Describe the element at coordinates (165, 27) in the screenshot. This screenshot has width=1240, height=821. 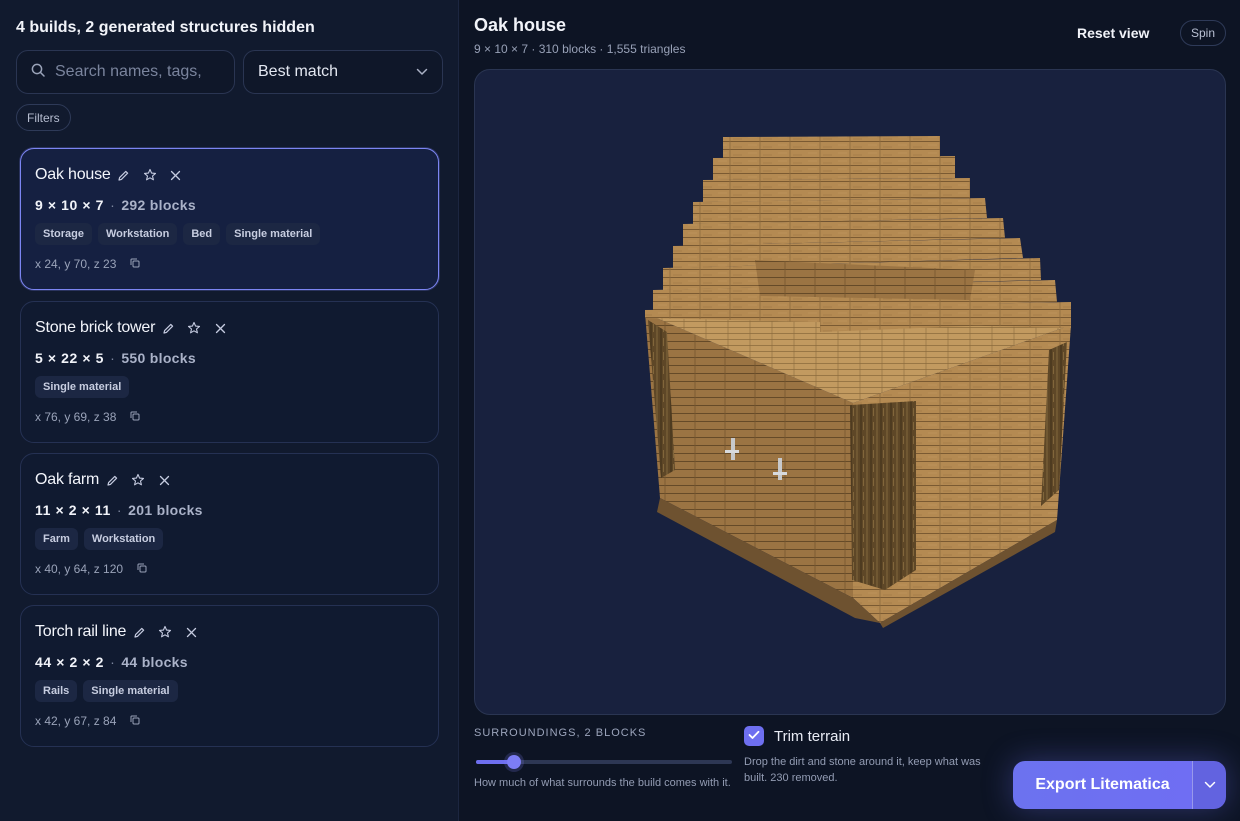
I see `builds-summary: 4 builds, 2 generated structures hidden` at that location.